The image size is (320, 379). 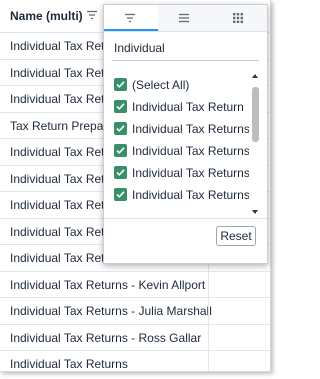 I want to click on table-row: Individual Tax Returns, so click(x=135, y=361).